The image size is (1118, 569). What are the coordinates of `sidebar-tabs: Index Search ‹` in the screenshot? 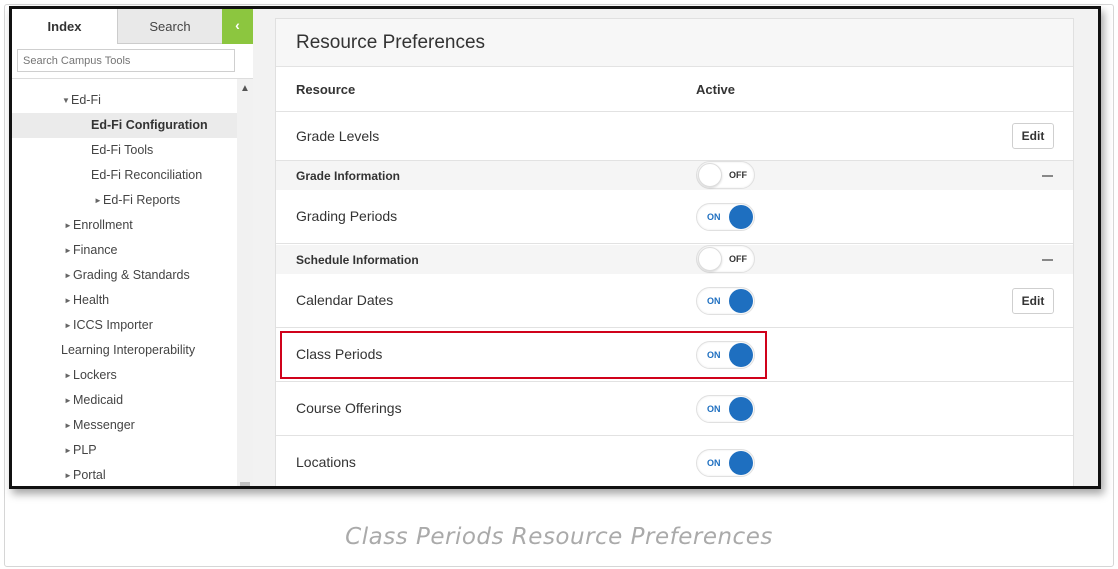 It's located at (132, 26).